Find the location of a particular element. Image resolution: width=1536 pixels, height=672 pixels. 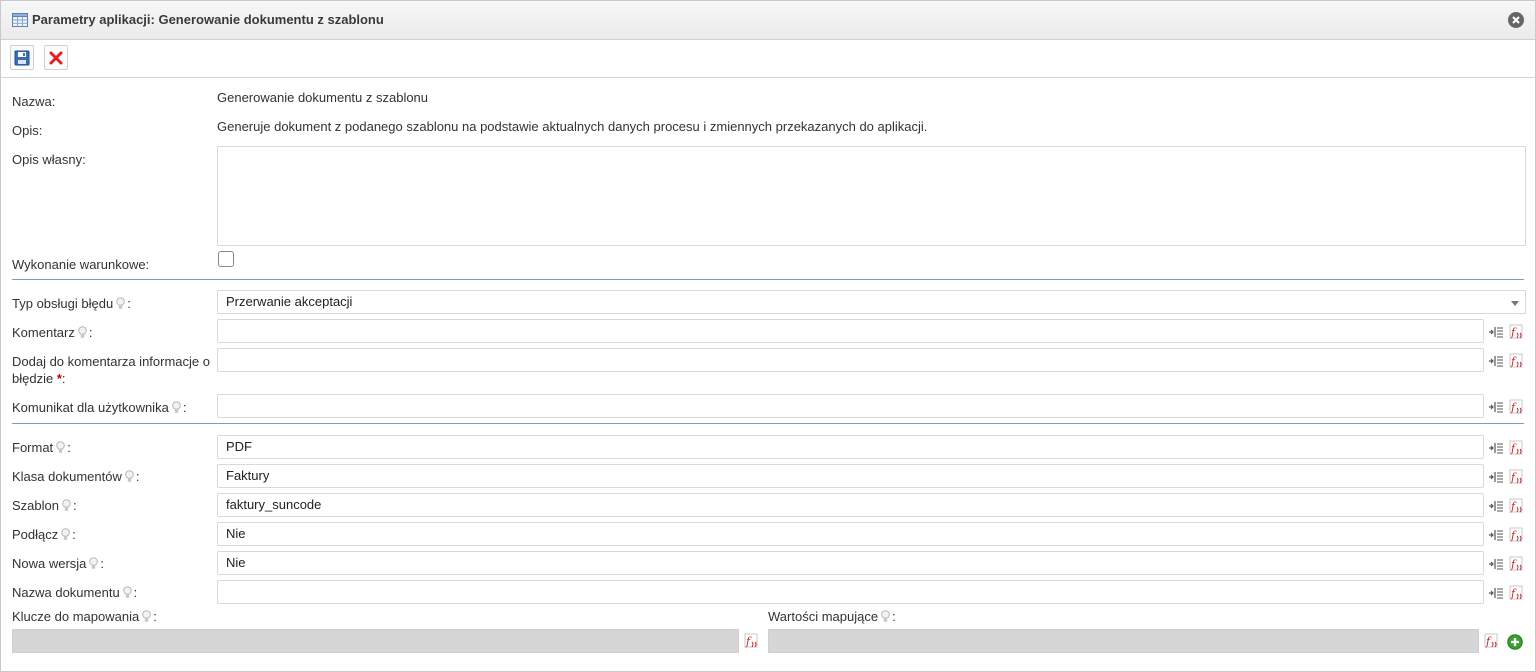

mapping-values-label: Wartości mapujące: is located at coordinates (832, 616).